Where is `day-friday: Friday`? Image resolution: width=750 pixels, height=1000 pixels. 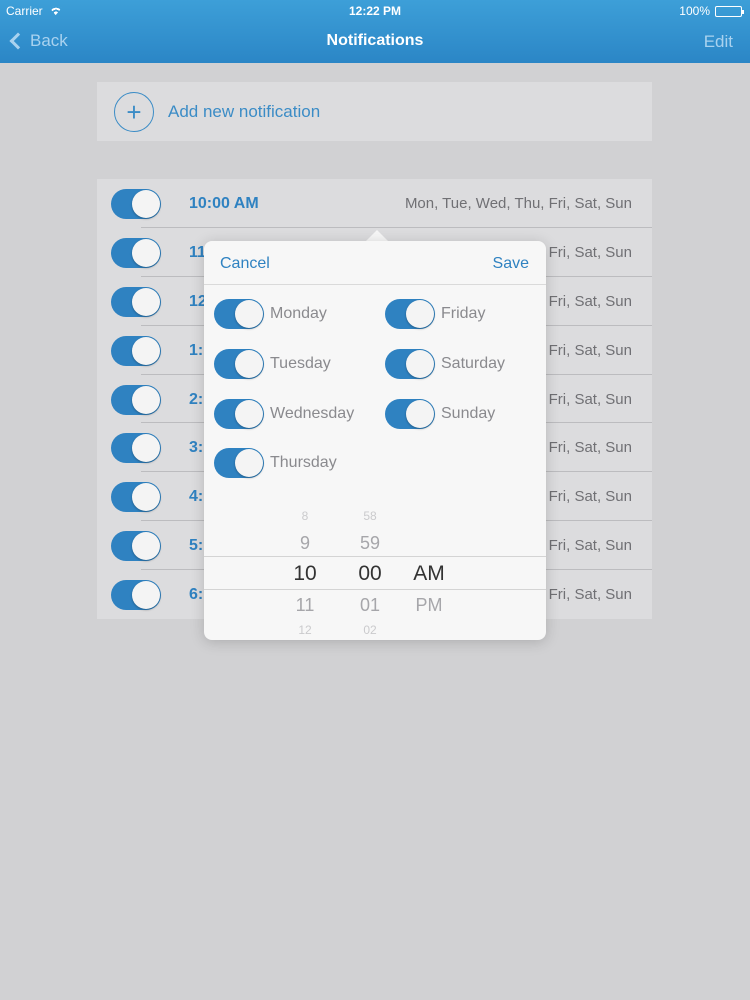 day-friday: Friday is located at coordinates (435, 314).